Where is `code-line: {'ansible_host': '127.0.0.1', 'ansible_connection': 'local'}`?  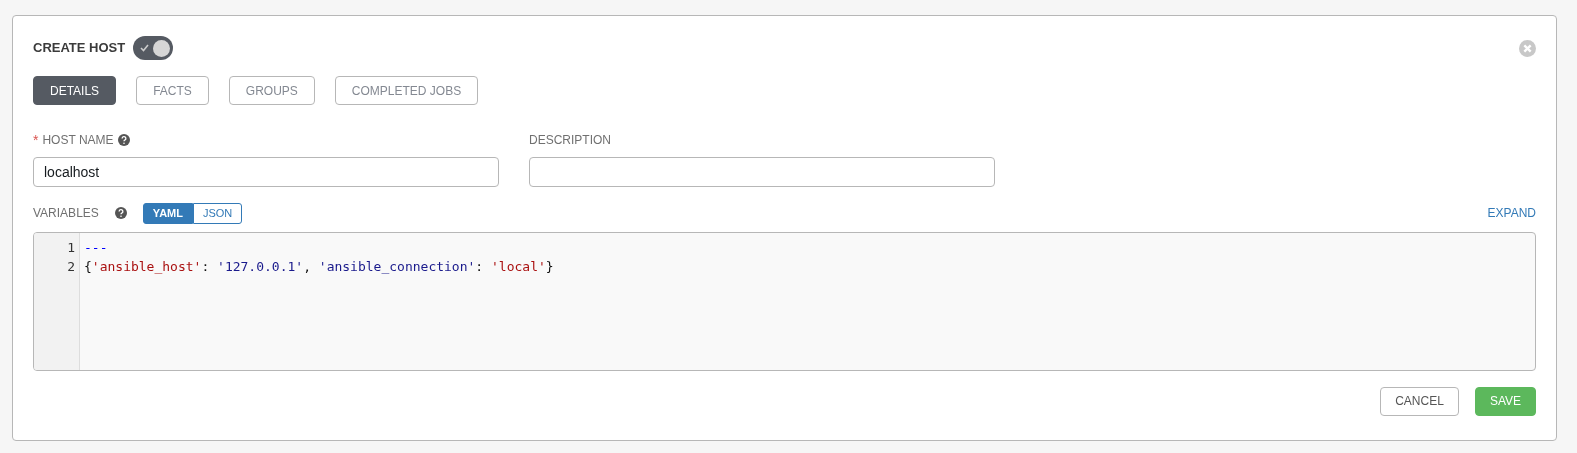
code-line: {'ansible_host': '127.0.0.1', 'ansible_connection': 'local'} is located at coordinates (319, 266).